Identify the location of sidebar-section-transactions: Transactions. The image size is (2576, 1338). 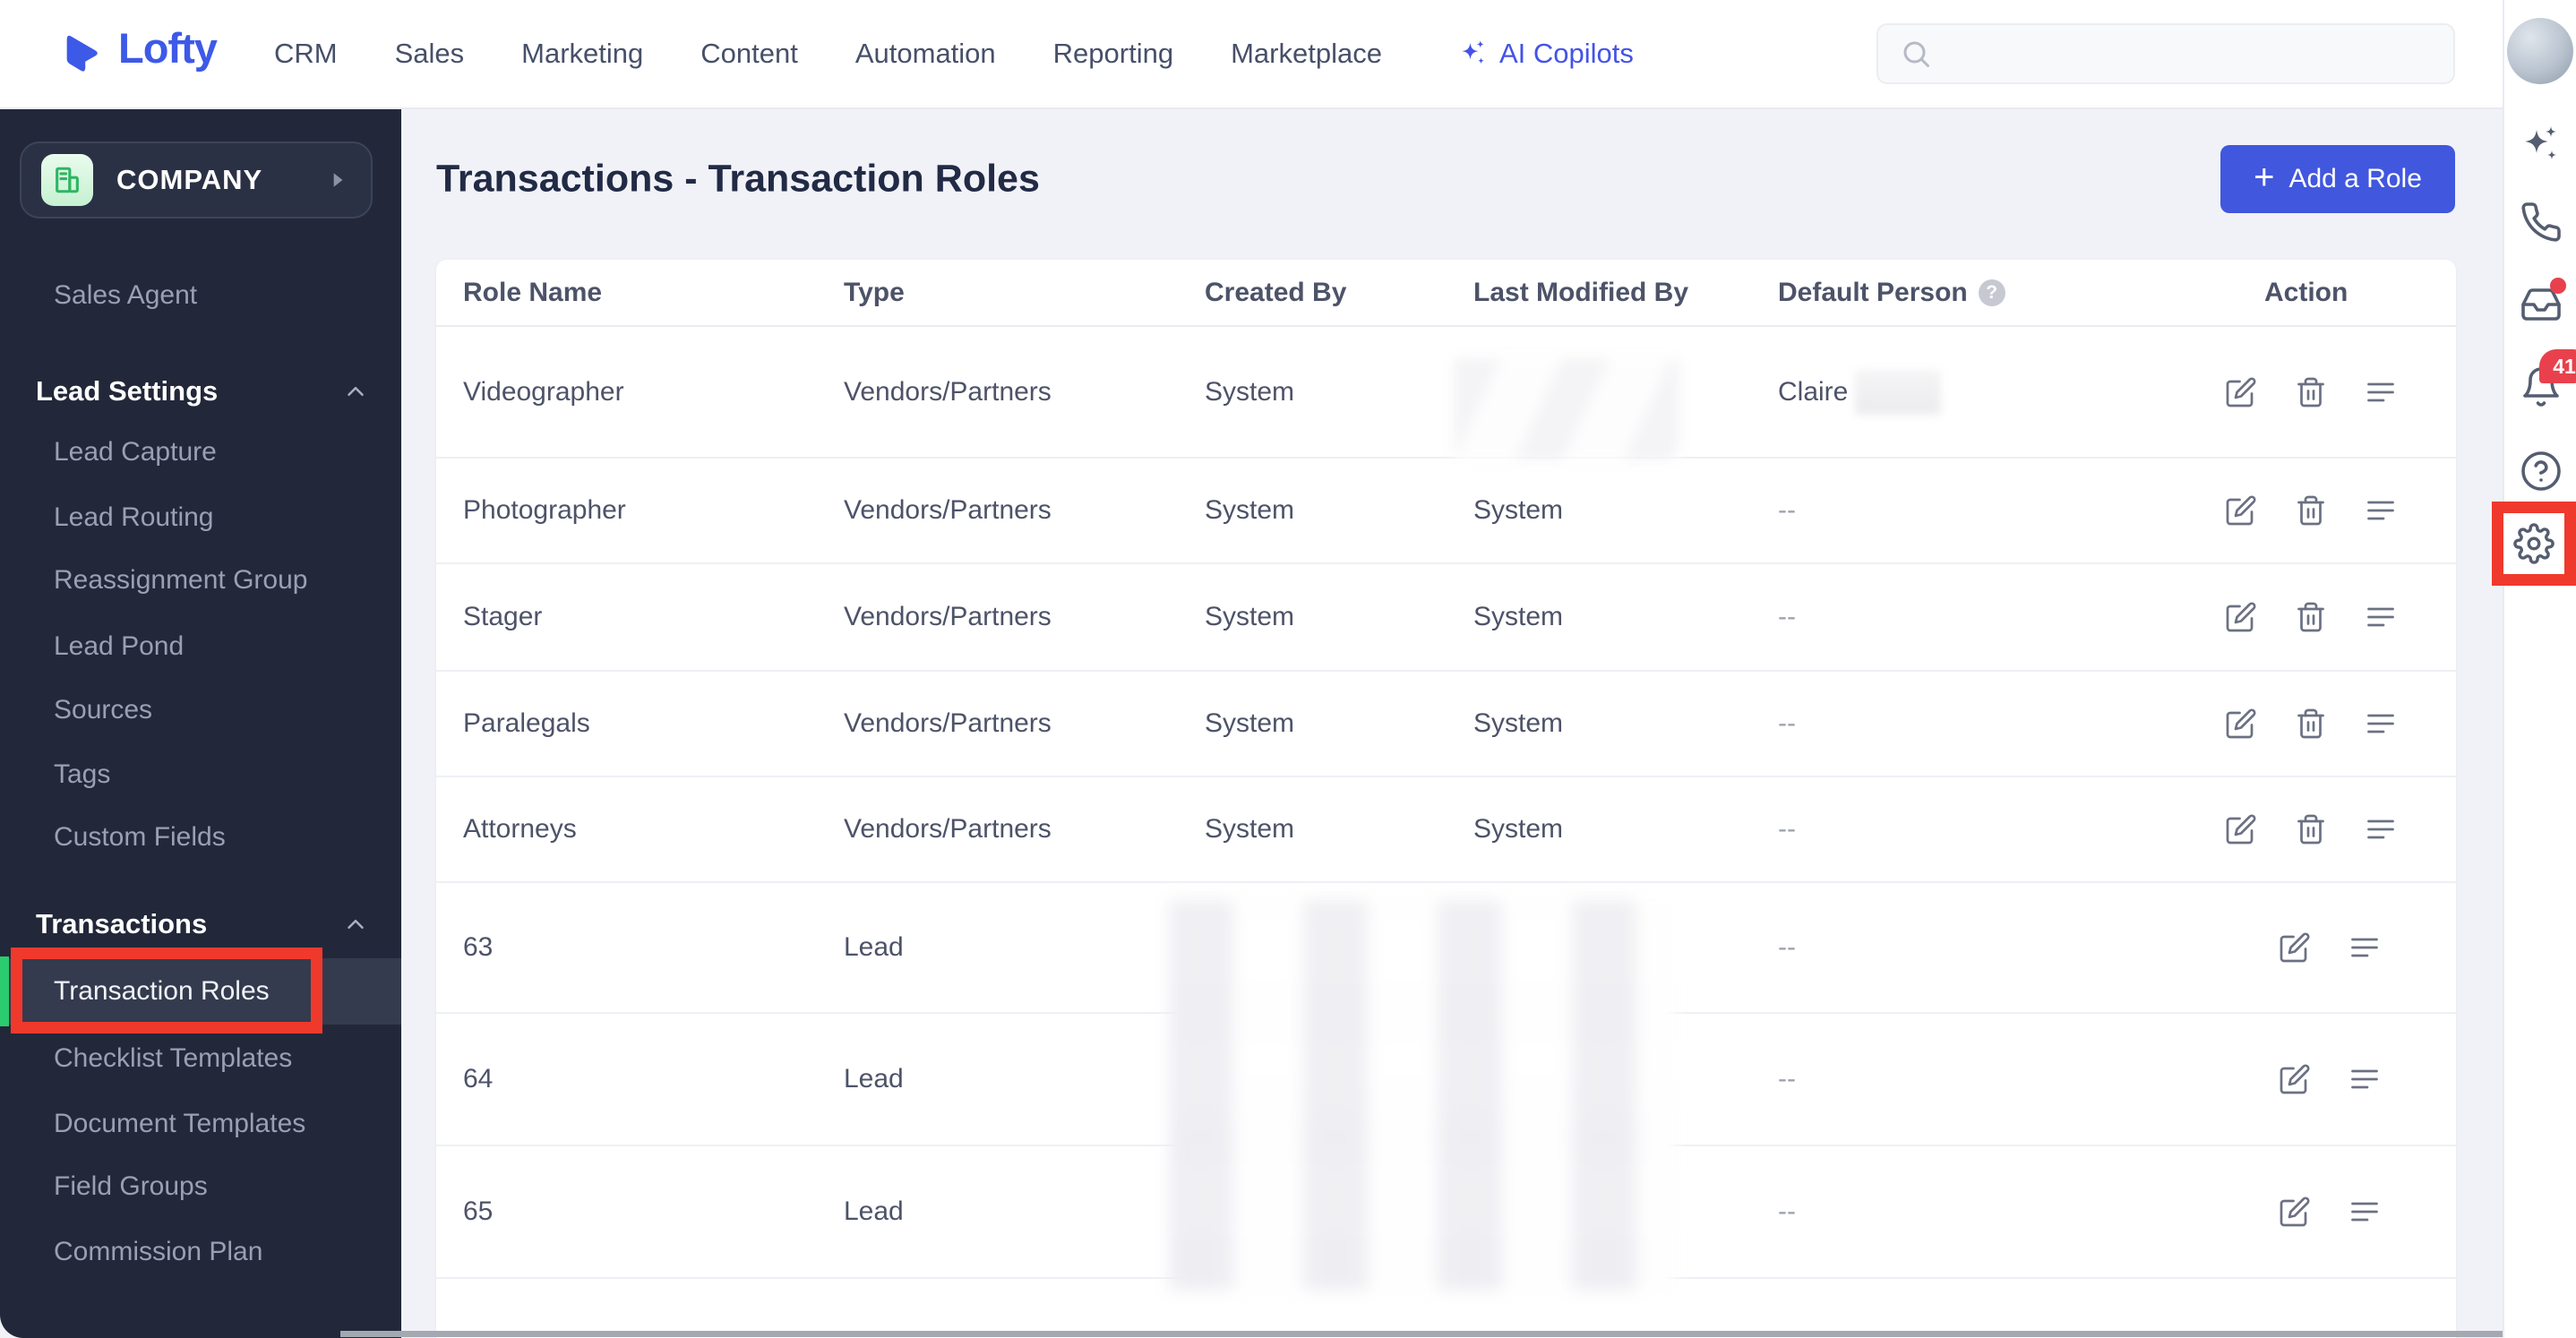
(121, 924).